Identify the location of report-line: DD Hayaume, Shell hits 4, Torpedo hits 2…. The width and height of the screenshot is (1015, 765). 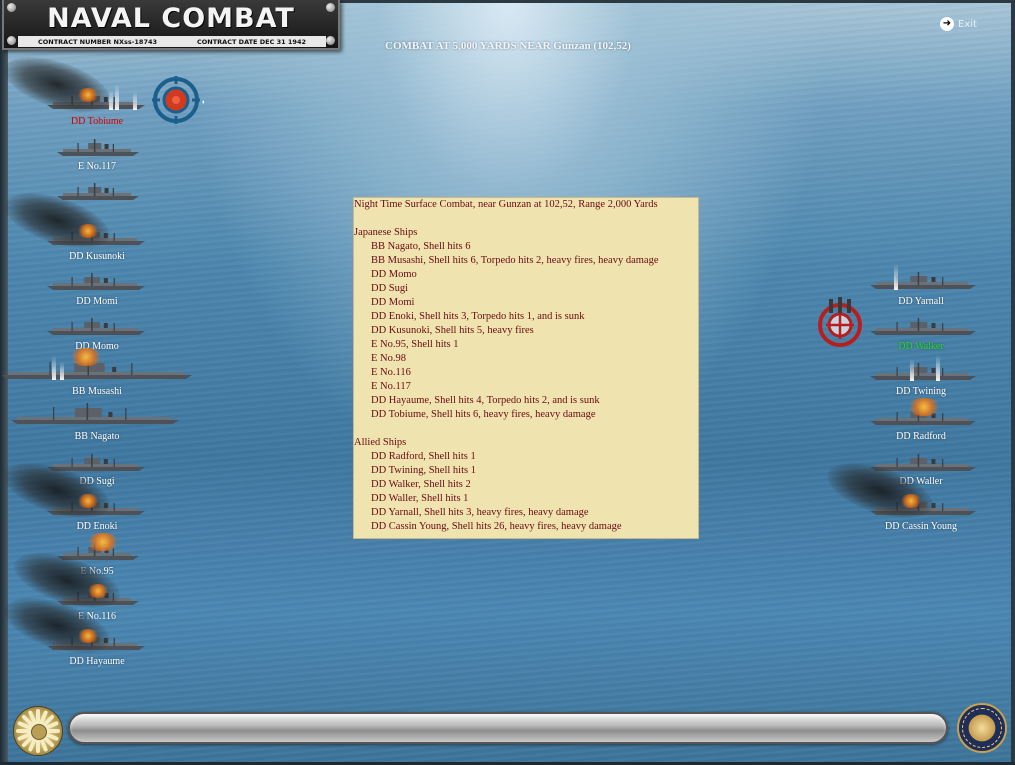
(485, 400).